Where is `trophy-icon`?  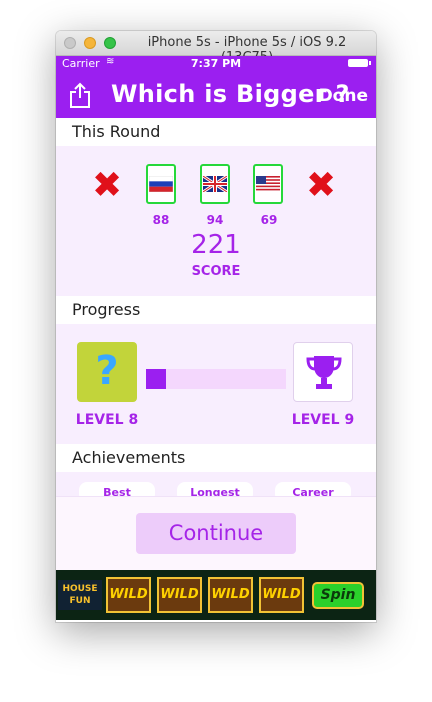 trophy-icon is located at coordinates (324, 372).